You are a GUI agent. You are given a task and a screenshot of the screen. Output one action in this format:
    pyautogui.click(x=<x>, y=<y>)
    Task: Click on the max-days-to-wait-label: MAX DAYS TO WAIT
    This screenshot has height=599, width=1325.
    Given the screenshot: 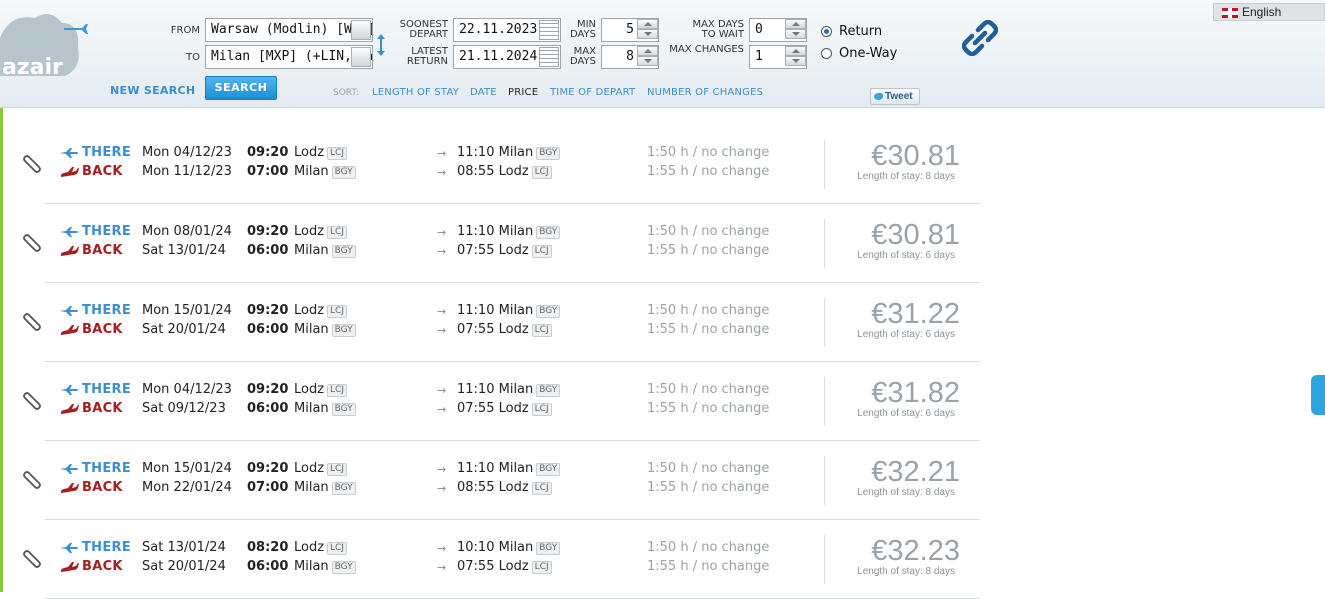 What is the action you would take?
    pyautogui.click(x=718, y=29)
    